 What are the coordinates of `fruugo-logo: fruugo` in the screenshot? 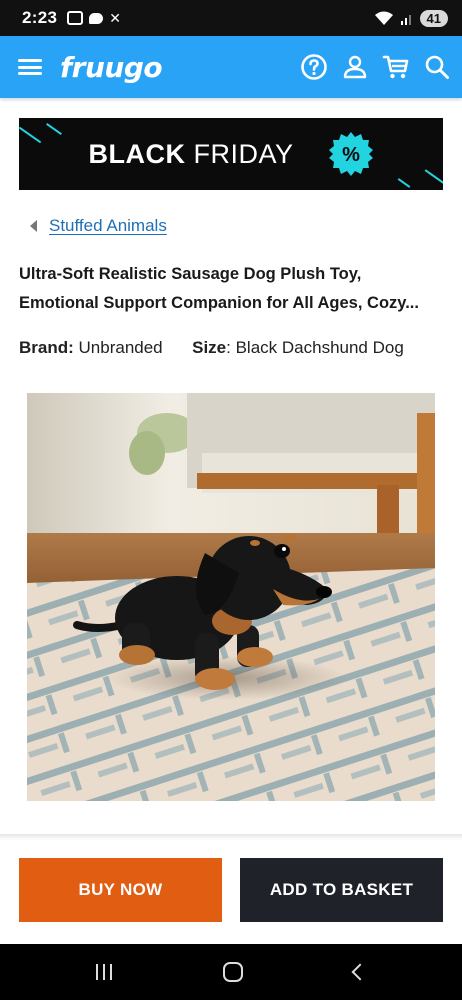 It's located at (111, 67).